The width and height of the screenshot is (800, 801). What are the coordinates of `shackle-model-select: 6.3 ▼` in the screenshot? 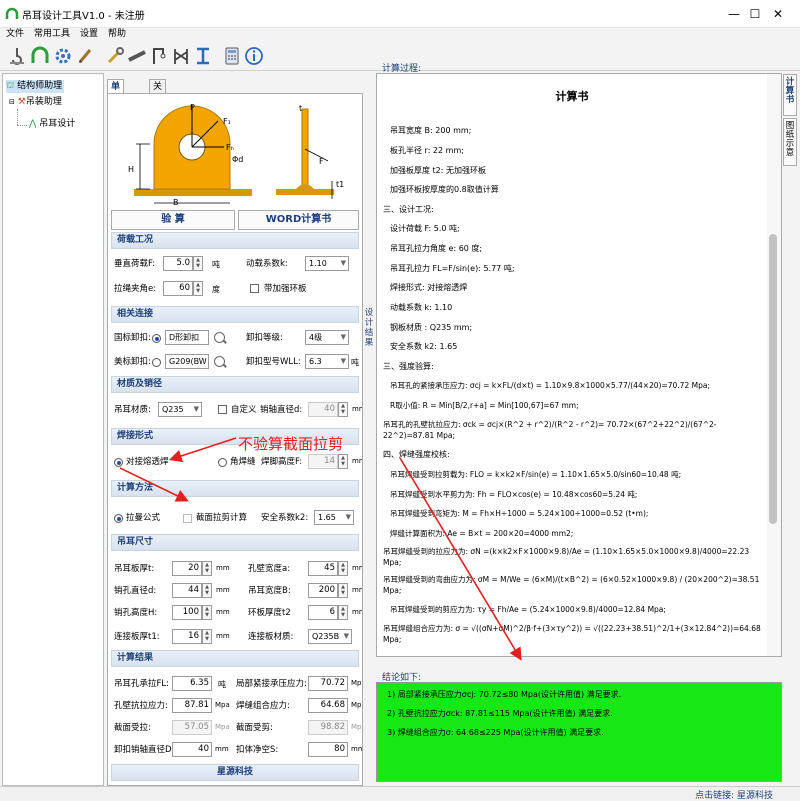 It's located at (327, 361).